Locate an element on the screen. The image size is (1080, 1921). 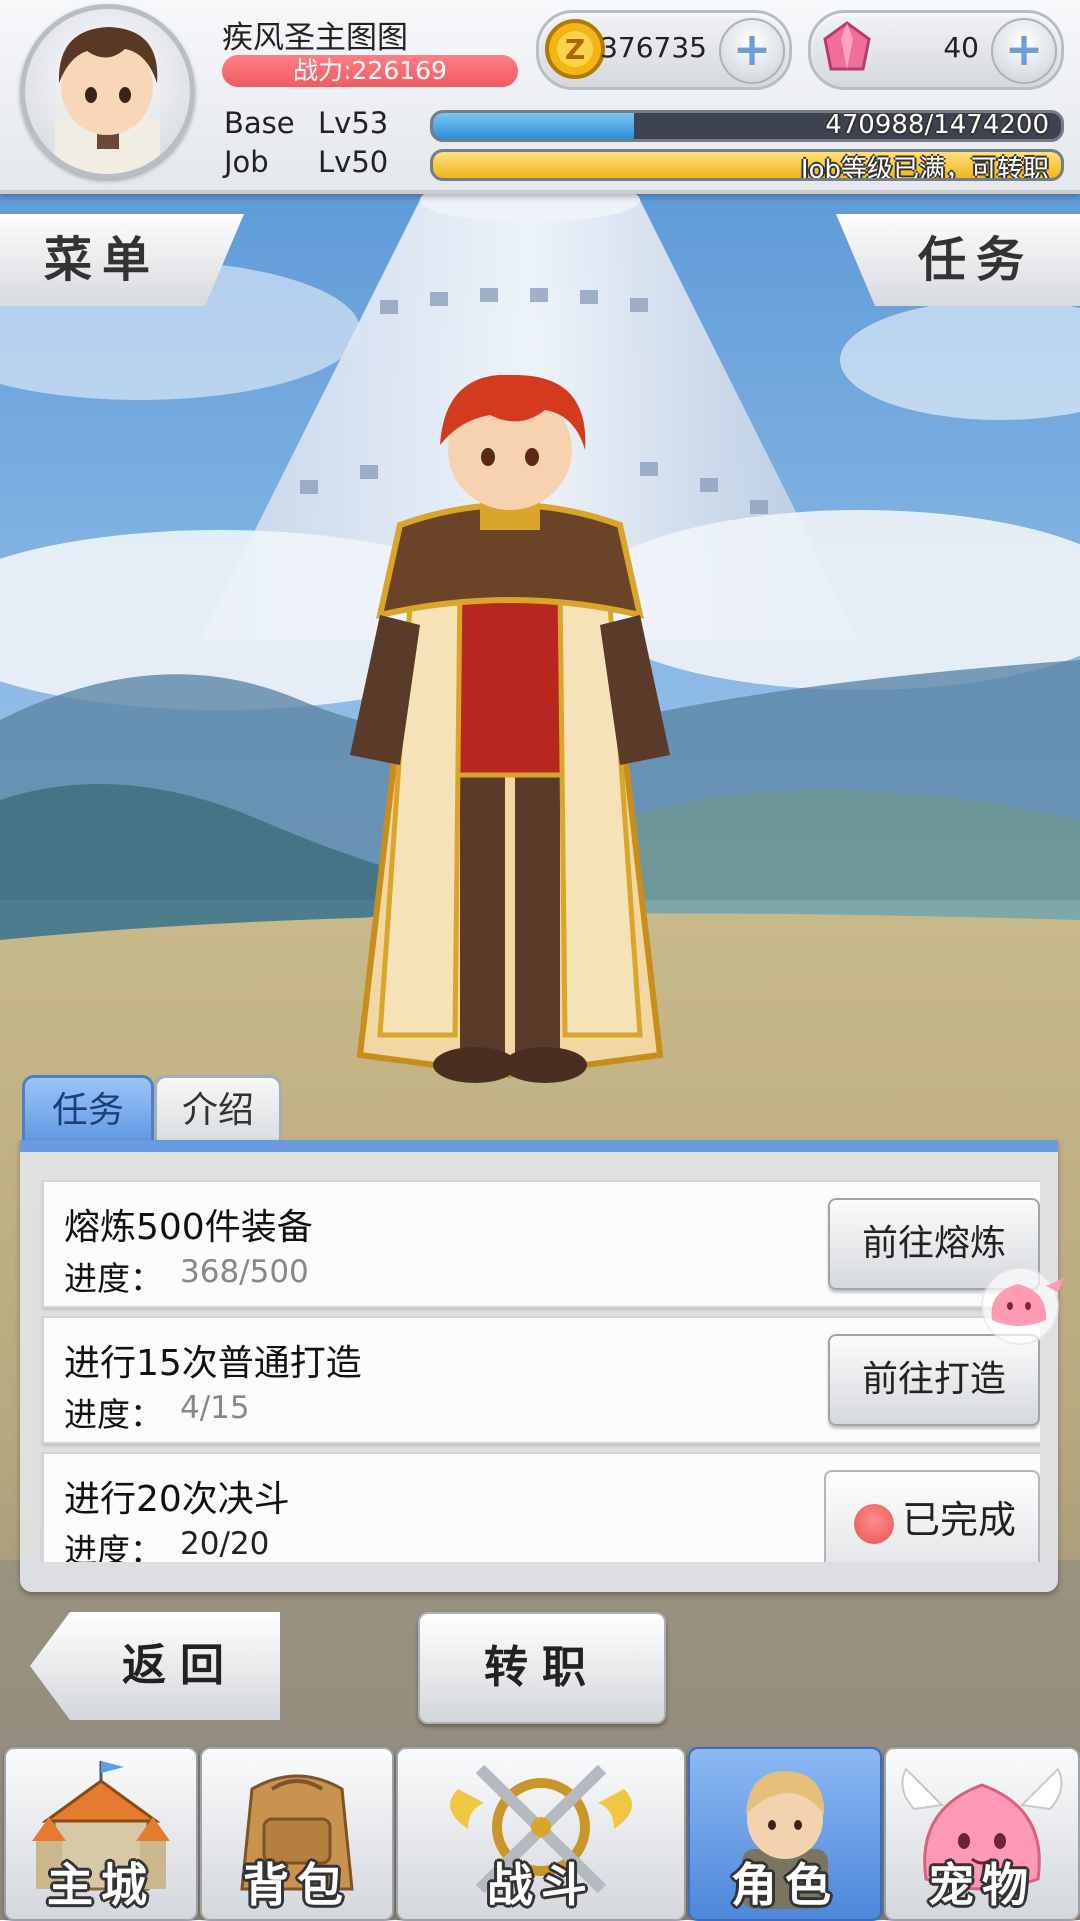
quest-progress: 4/15 is located at coordinates (215, 1408).